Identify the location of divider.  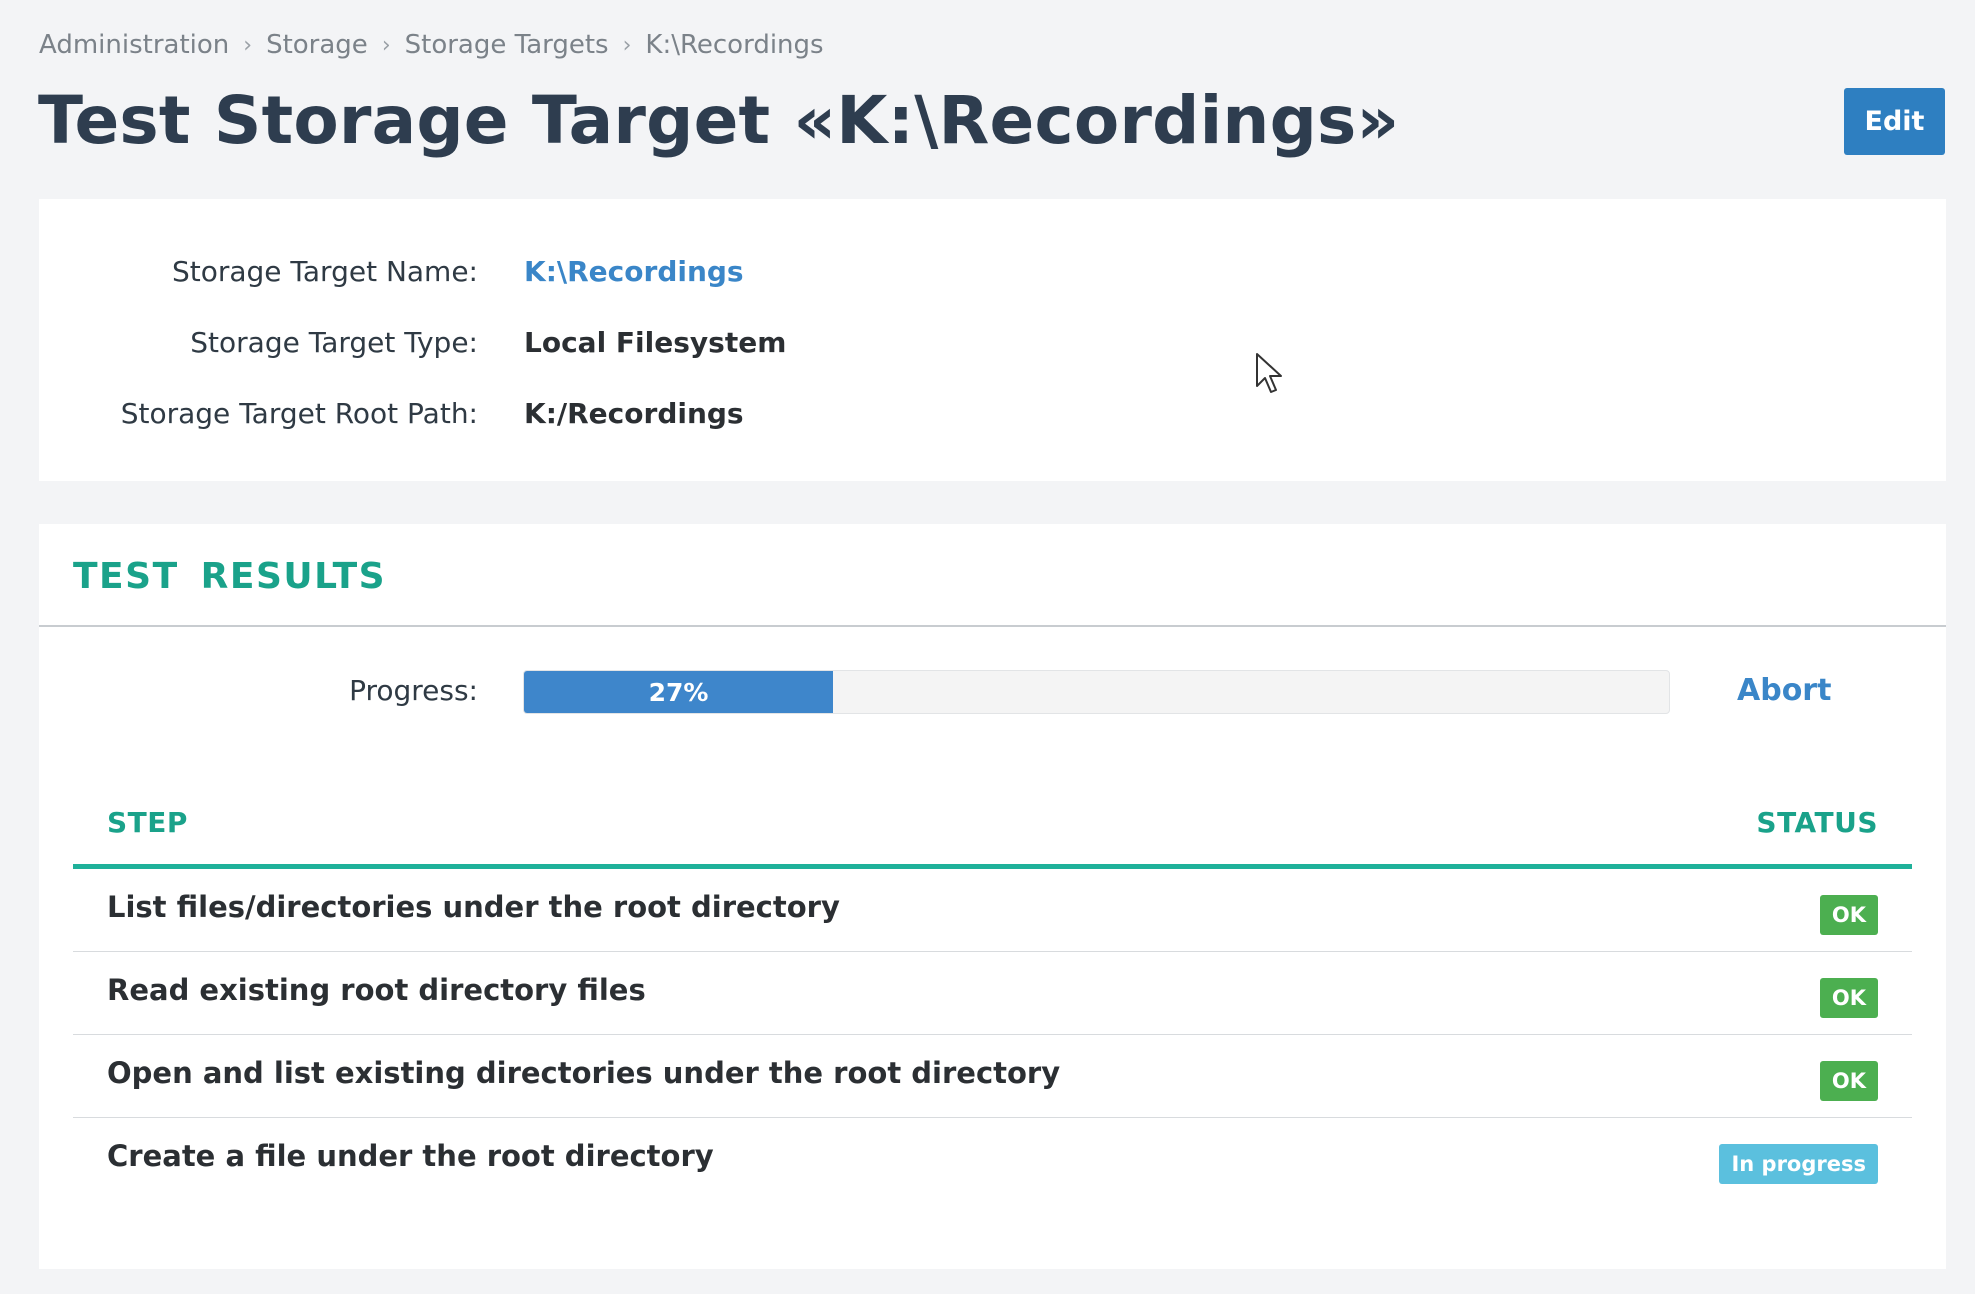
(992, 626).